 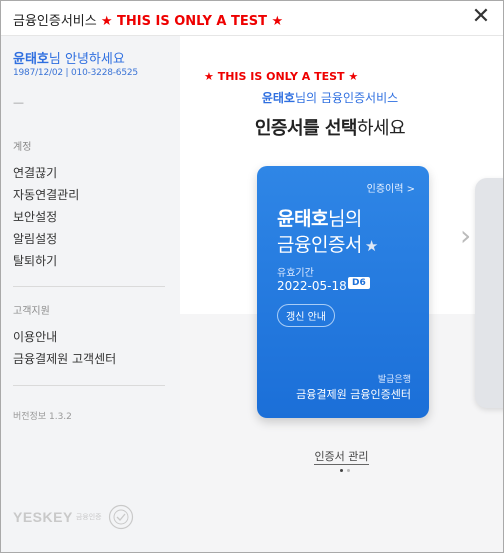 What do you see at coordinates (295, 273) in the screenshot?
I see `validity-label: 유효기간` at bounding box center [295, 273].